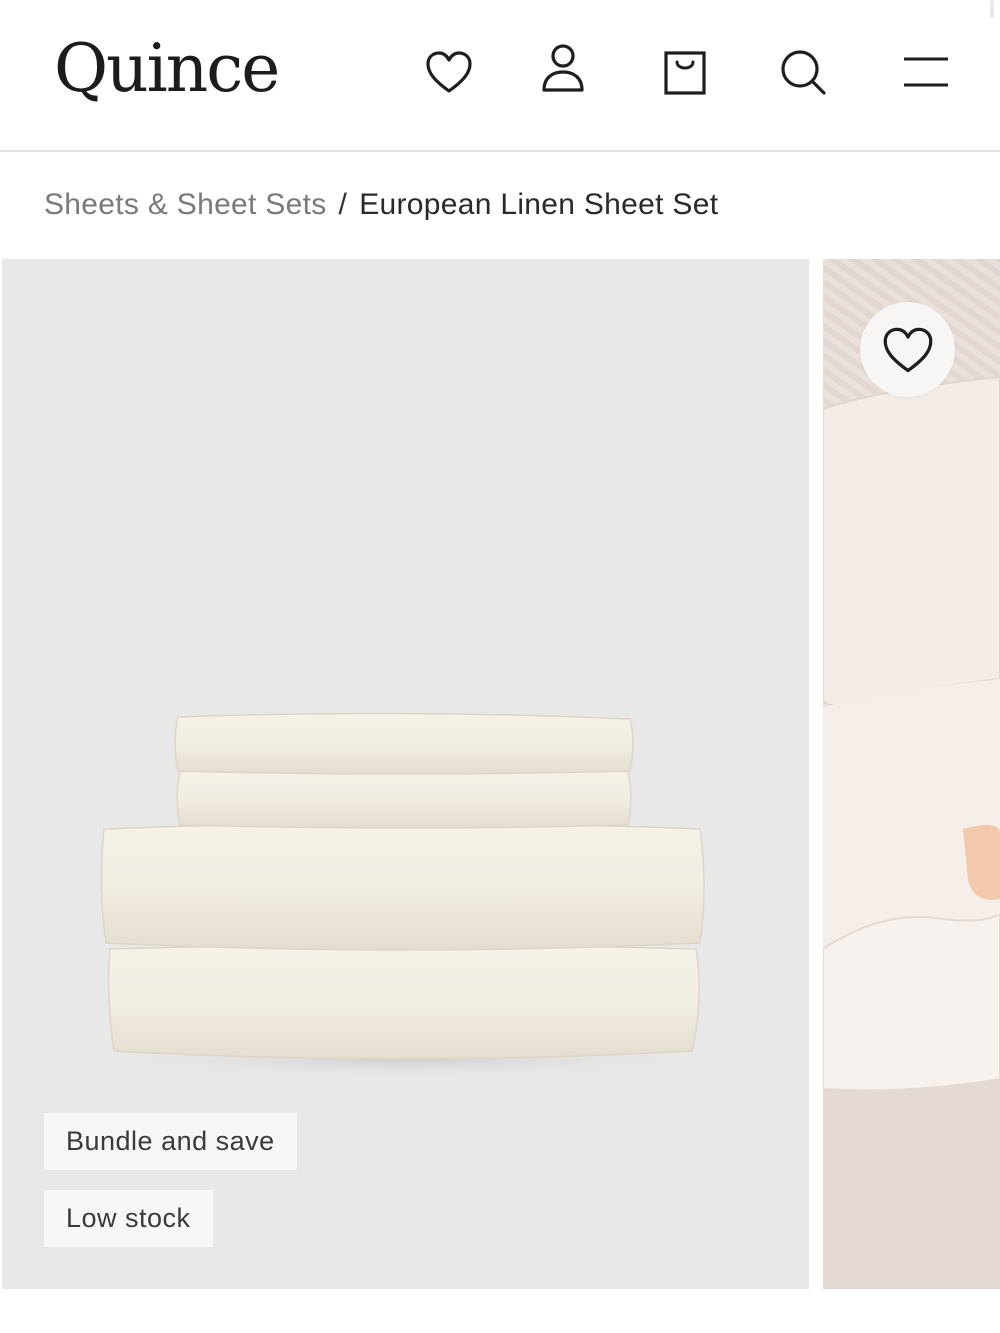  Describe the element at coordinates (539, 204) in the screenshot. I see `breadcrumb-current: European Linen Sheet Set` at that location.